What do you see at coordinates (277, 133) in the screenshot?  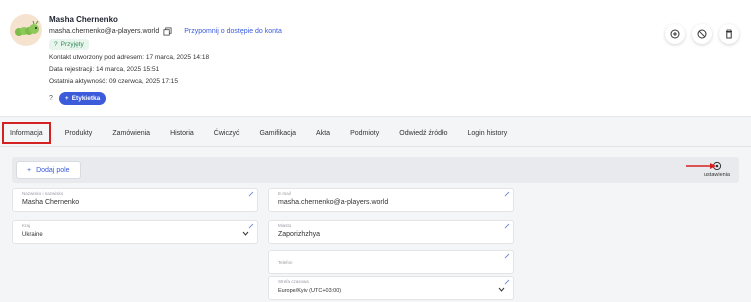 I see `tab-gamifikacja: Gamifikacja` at bounding box center [277, 133].